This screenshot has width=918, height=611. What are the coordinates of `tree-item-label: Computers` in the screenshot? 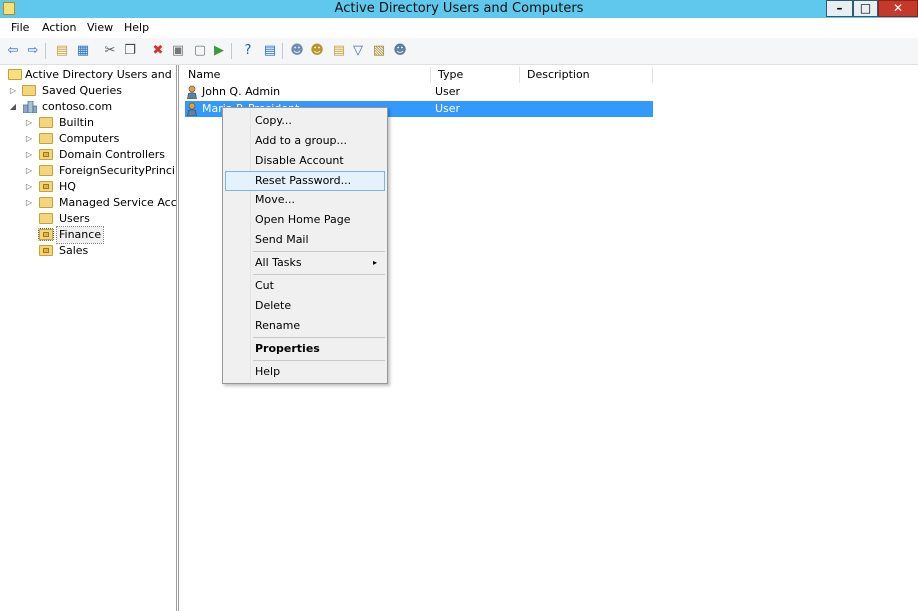 It's located at (89, 138).